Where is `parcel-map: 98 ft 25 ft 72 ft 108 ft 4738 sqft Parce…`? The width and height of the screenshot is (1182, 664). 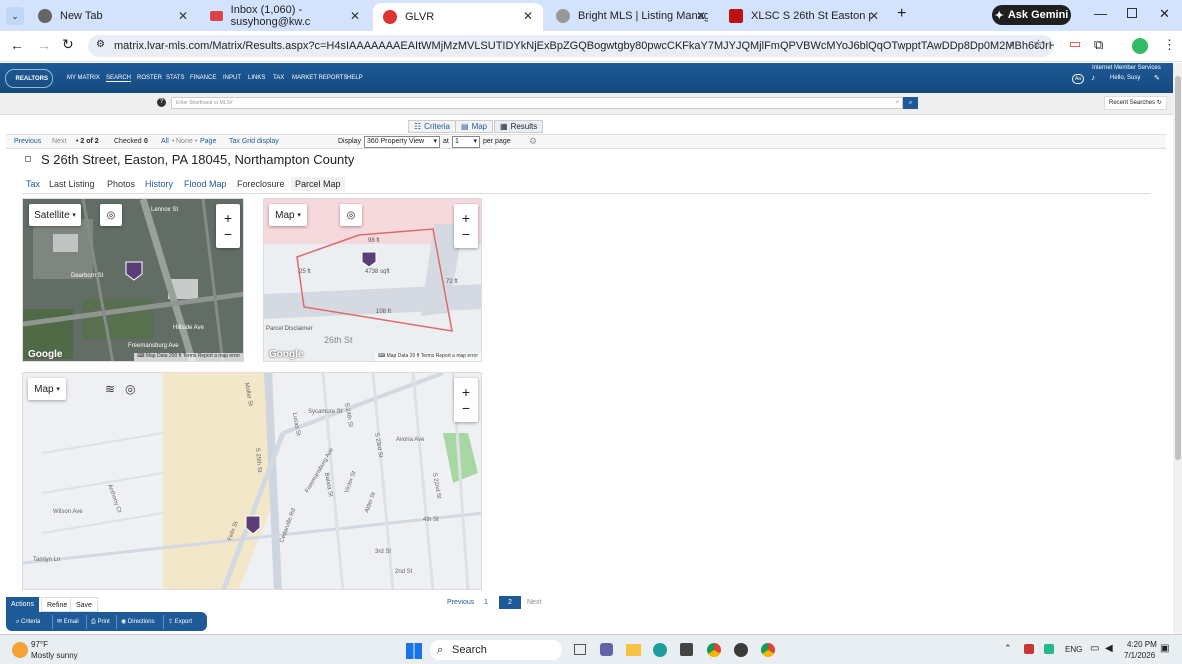 parcel-map: 98 ft 25 ft 72 ft 108 ft 4738 sqft Parce… is located at coordinates (372, 280).